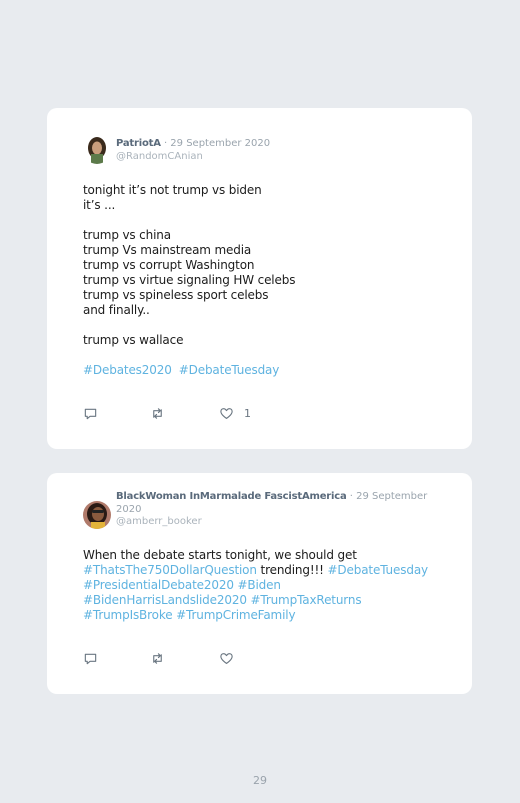 This screenshot has width=520, height=803. Describe the element at coordinates (217, 143) in the screenshot. I see `tweet-date: · 29 September 2020` at that location.